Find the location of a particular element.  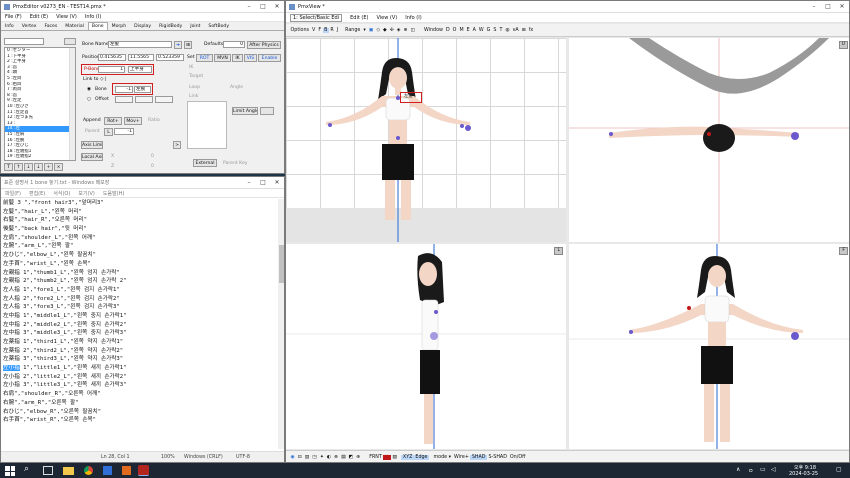

local-axis-button: Local Axis is located at coordinates (92, 157).